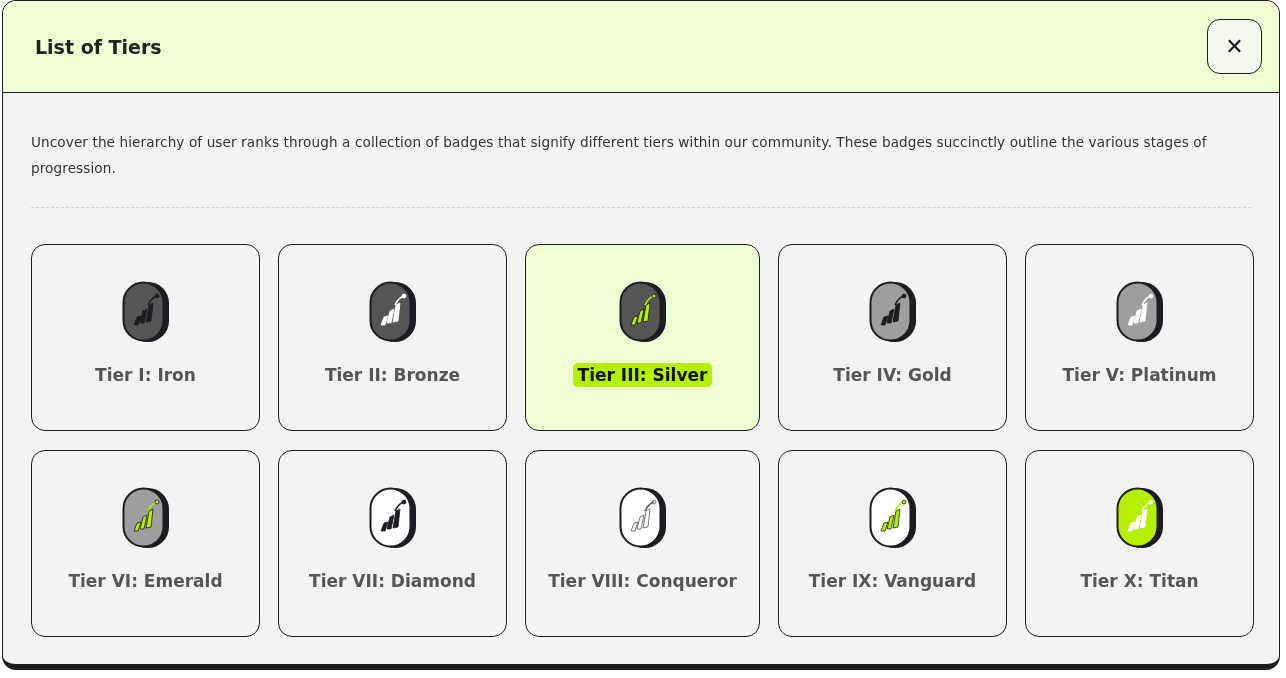 The image size is (1286, 678). Describe the element at coordinates (145, 581) in the screenshot. I see `tier-label: Tier VI: Emerald` at that location.